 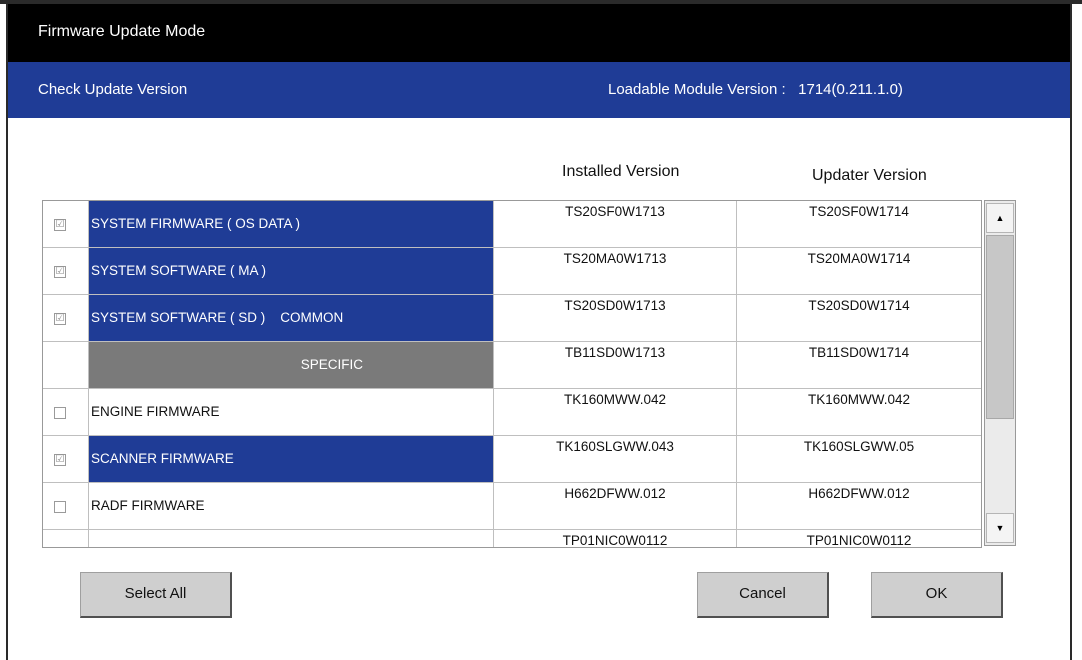 I want to click on installed-version: TS20SF0W1713, so click(x=615, y=211).